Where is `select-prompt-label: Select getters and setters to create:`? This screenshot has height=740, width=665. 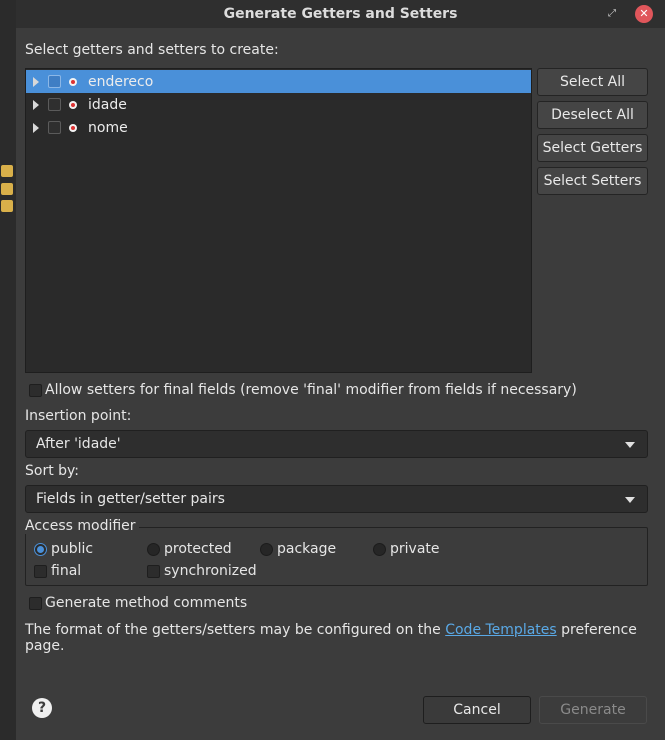 select-prompt-label: Select getters and setters to create: is located at coordinates (152, 50).